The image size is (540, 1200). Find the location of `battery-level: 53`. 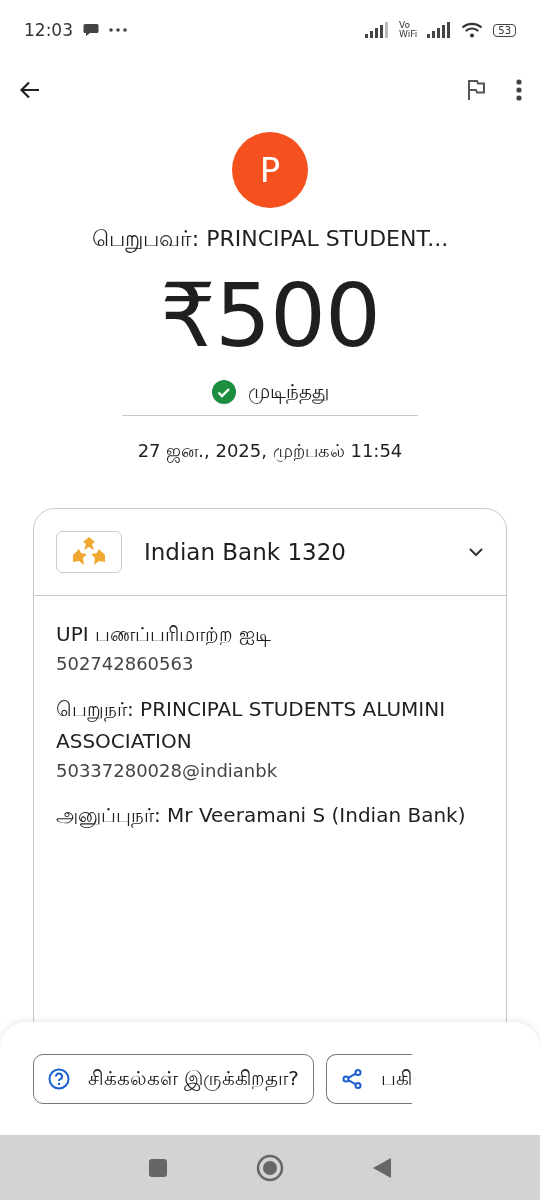

battery-level: 53 is located at coordinates (504, 30).